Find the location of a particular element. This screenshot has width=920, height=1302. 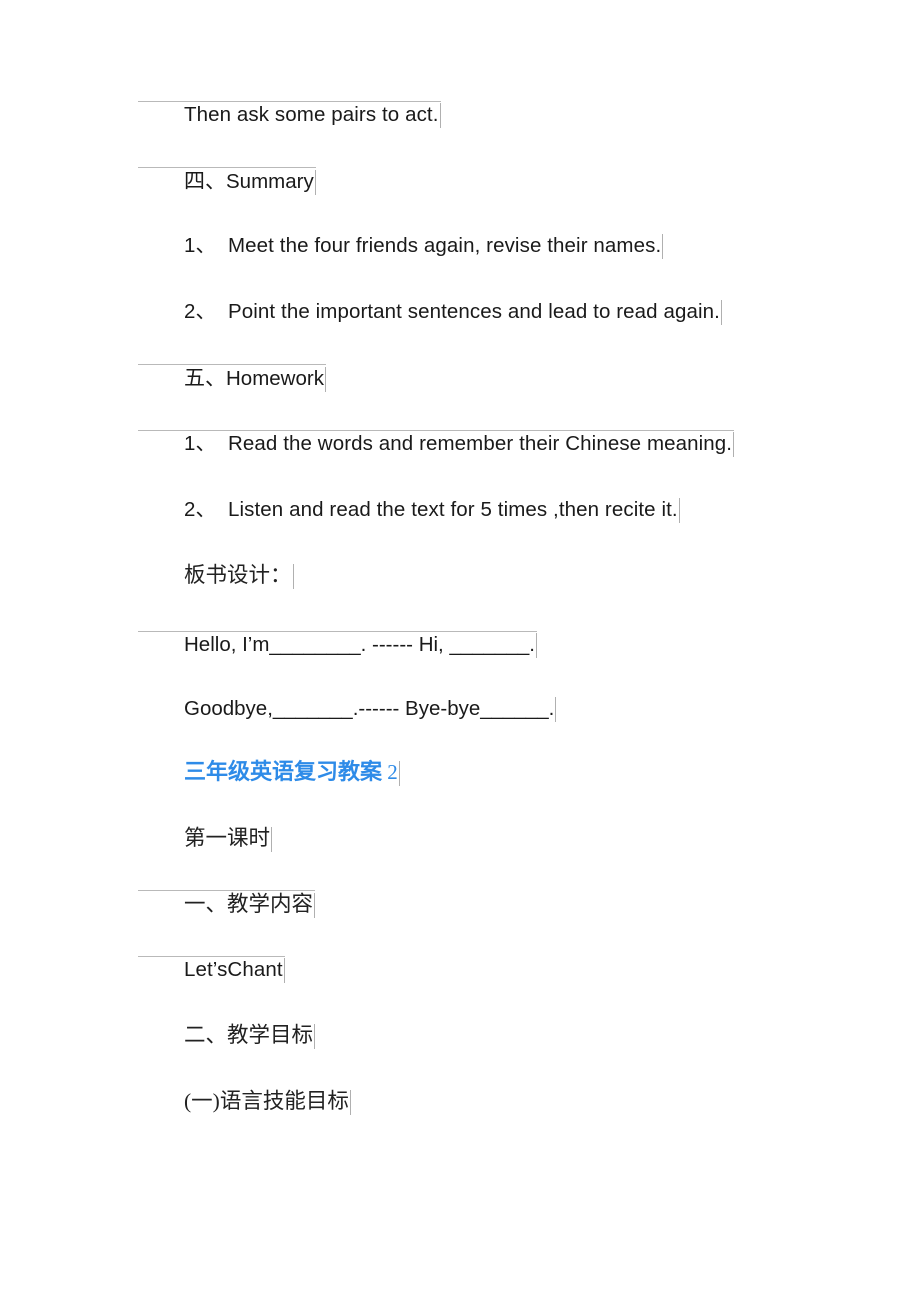

paragraph-dialogue-hello: Hello, I’m________. ------ Hi, _______. is located at coordinates (337, 645).